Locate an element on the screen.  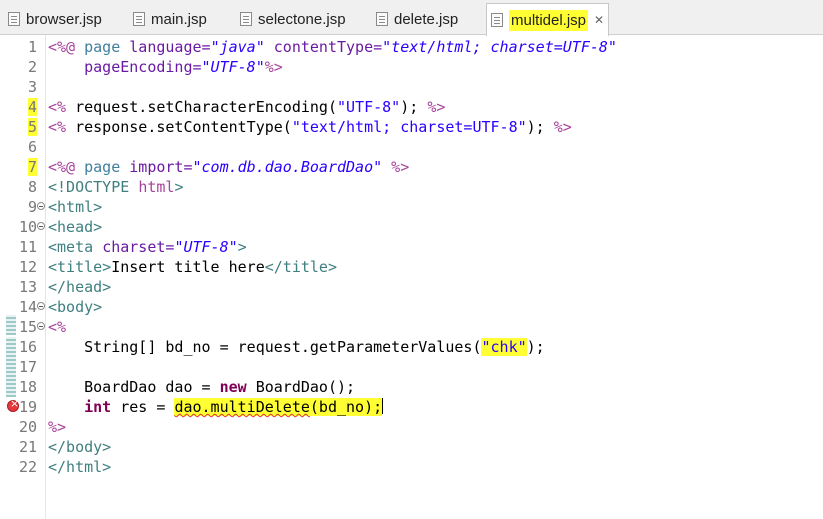
code-line: 15 <% is located at coordinates (411, 327).